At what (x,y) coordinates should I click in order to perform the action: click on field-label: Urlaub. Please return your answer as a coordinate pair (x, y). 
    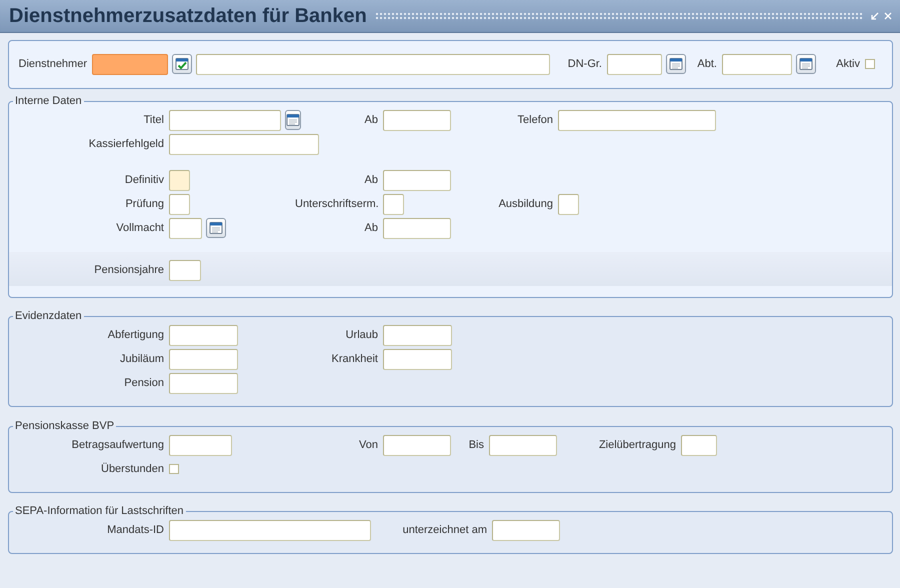
    Looking at the image, I should click on (361, 335).